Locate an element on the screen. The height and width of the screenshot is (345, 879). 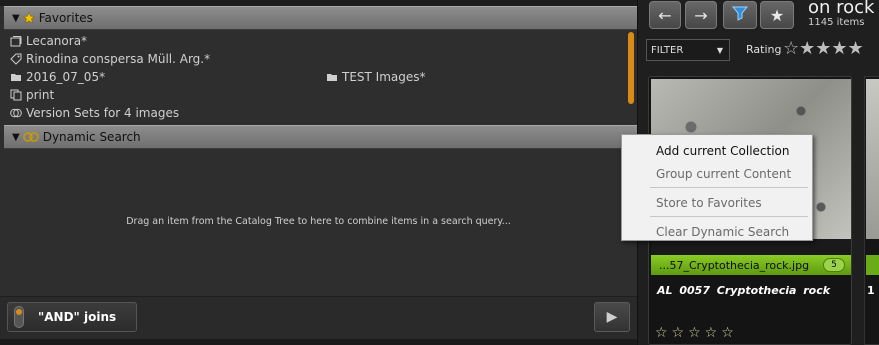
run-search-button: ▶ is located at coordinates (612, 317).